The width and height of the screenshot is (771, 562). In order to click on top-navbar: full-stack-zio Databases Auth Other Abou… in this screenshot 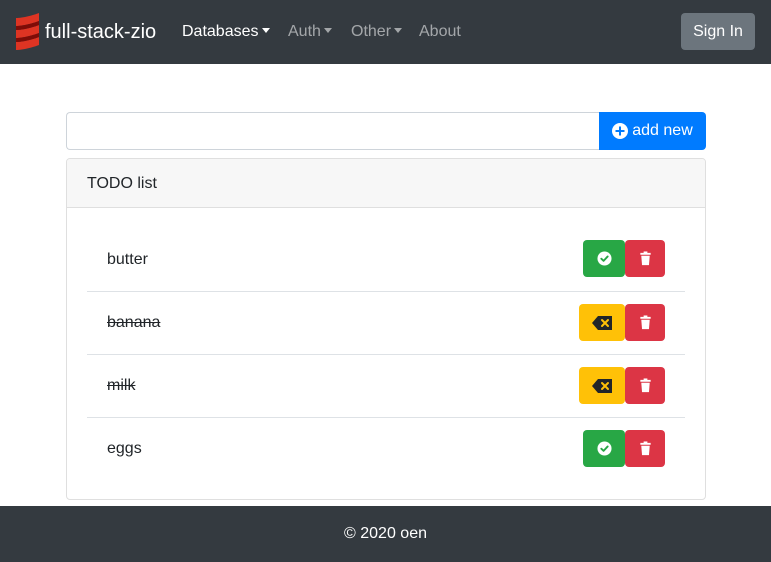, I will do `click(385, 32)`.